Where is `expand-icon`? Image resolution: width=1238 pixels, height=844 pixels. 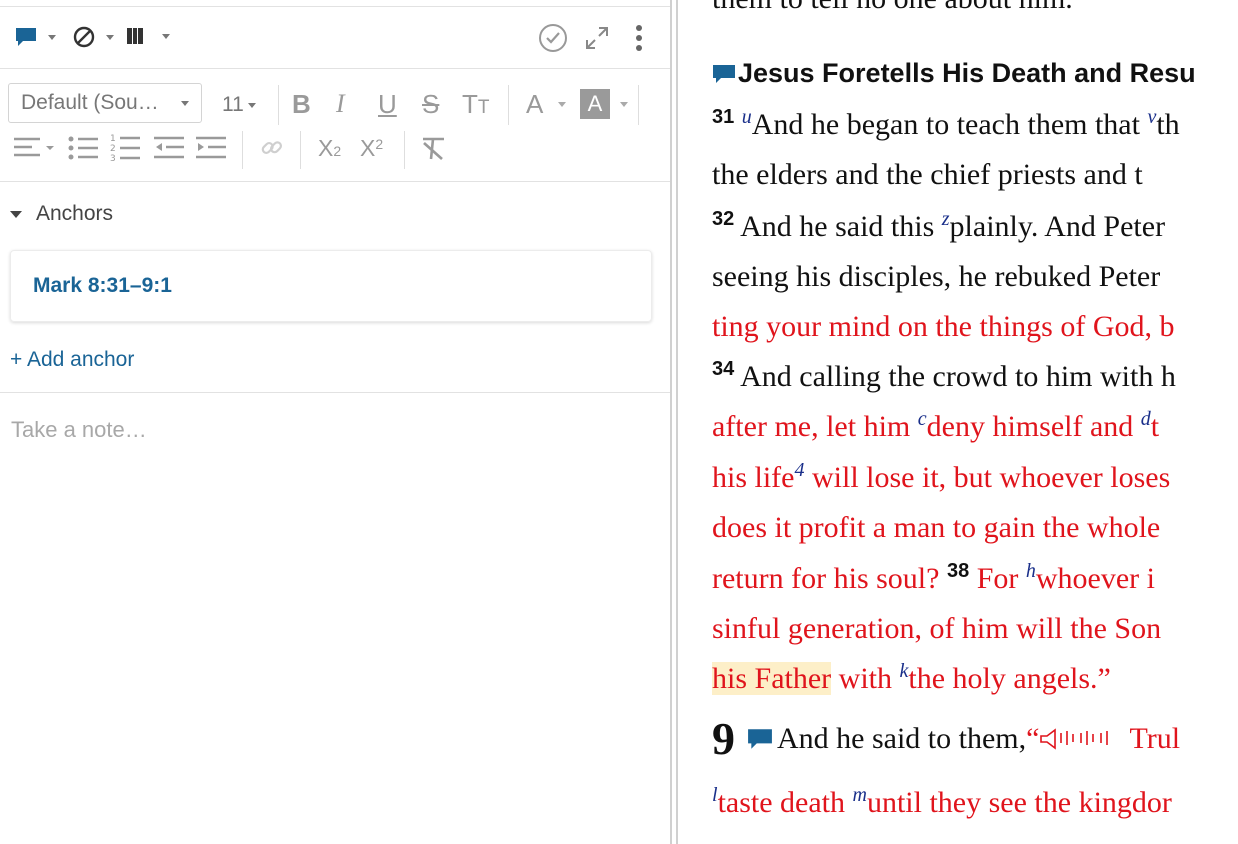 expand-icon is located at coordinates (597, 38).